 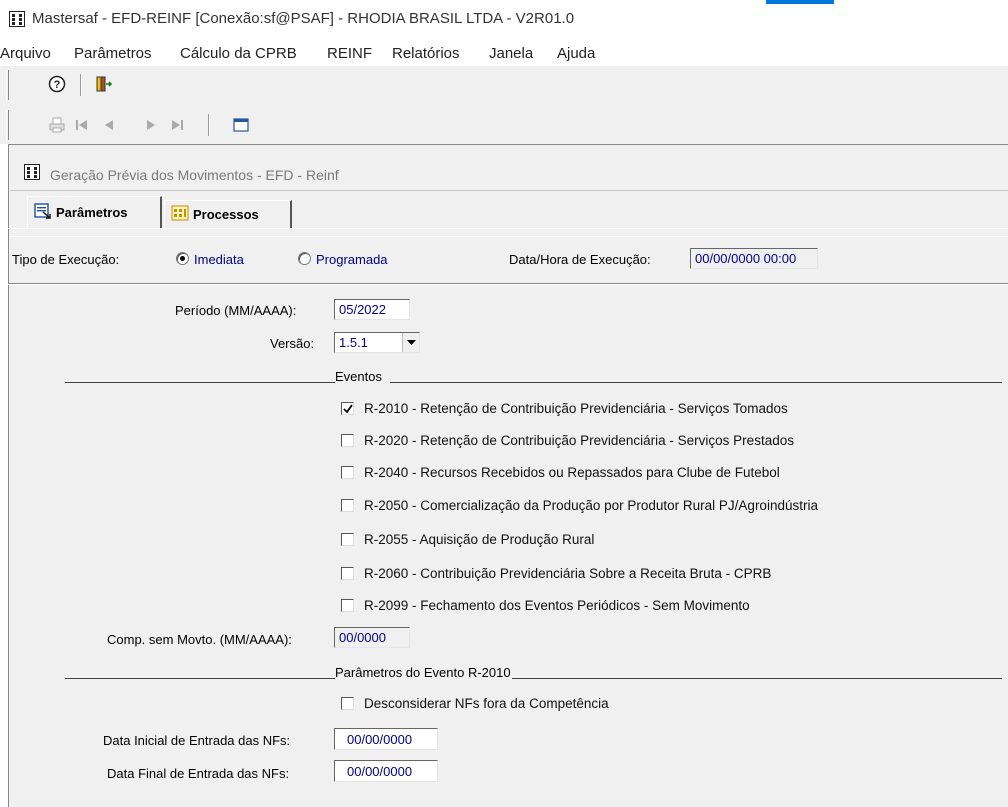 I want to click on events-rule-right, so click(x=696, y=382).